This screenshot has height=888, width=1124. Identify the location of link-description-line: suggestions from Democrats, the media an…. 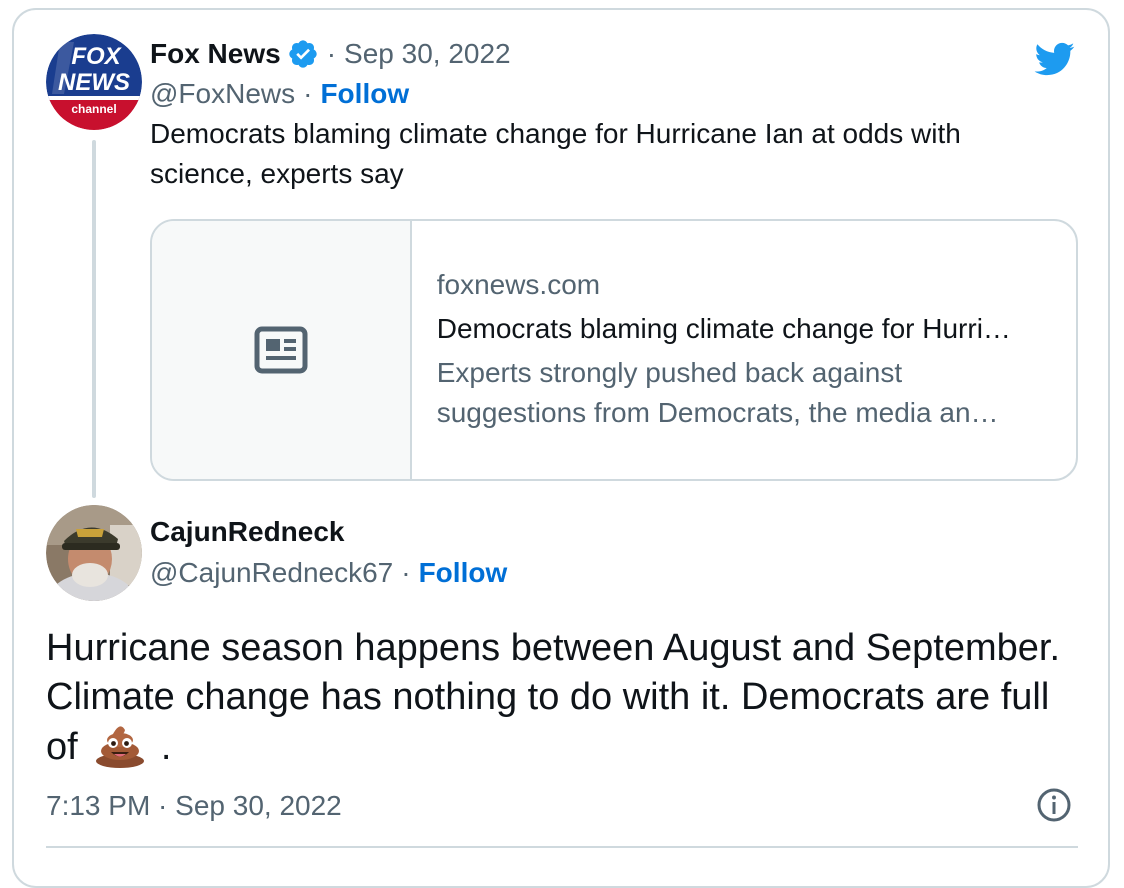
(717, 412).